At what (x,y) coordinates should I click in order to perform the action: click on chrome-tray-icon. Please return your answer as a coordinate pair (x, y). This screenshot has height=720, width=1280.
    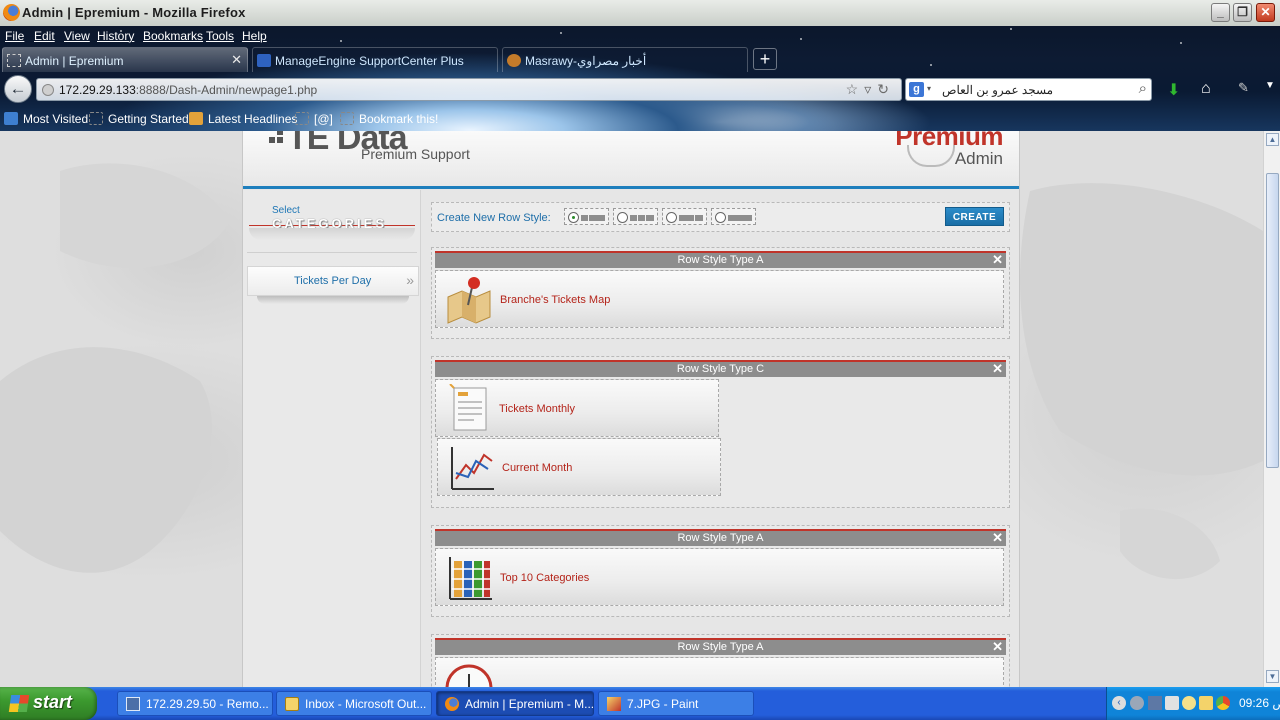
    Looking at the image, I should click on (1223, 703).